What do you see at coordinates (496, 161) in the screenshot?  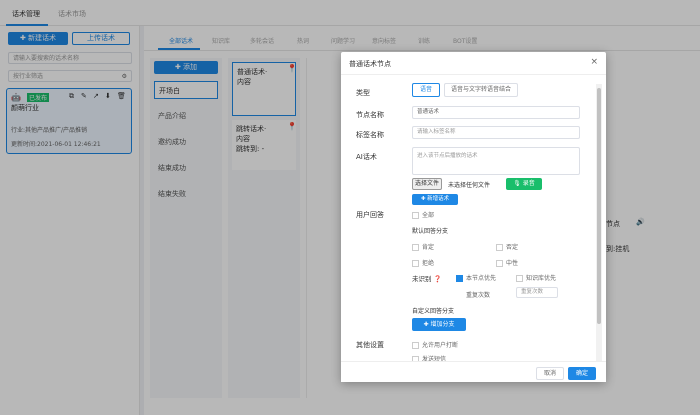 I see `ai-script-textarea: 进入该节点后播放的话术` at bounding box center [496, 161].